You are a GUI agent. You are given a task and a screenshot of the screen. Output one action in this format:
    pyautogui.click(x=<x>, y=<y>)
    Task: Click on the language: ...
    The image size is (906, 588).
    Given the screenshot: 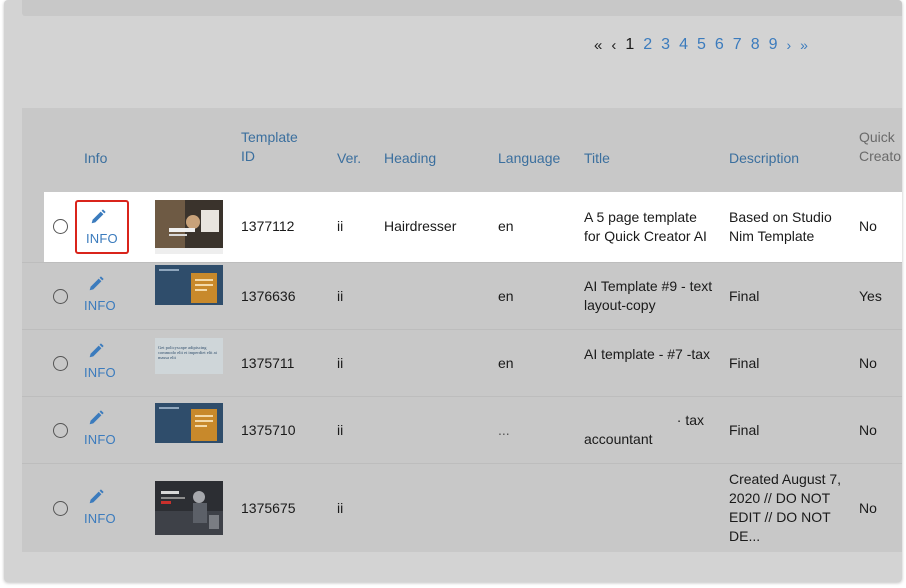 What is the action you would take?
    pyautogui.click(x=504, y=430)
    